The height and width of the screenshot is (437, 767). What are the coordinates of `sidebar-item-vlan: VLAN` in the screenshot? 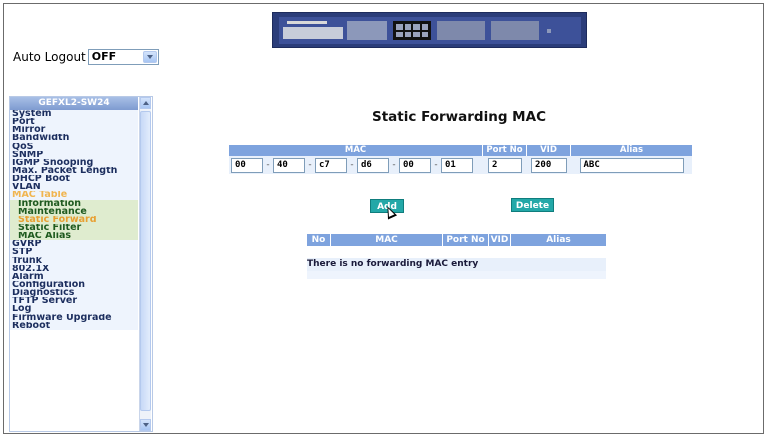 It's located at (74, 187).